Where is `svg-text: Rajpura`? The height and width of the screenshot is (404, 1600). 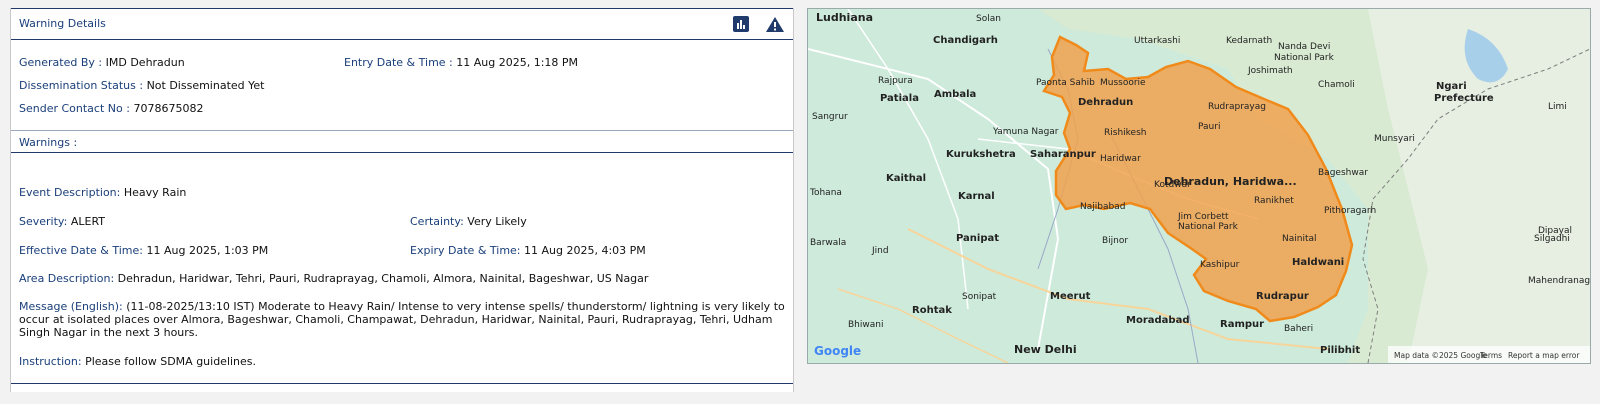
svg-text: Rajpura is located at coordinates (895, 81).